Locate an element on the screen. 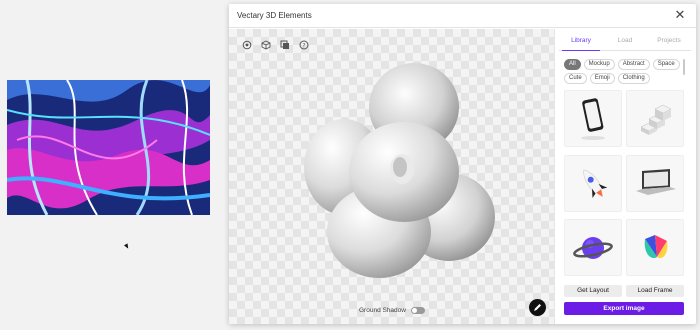  element-phone-mockup is located at coordinates (593, 118).